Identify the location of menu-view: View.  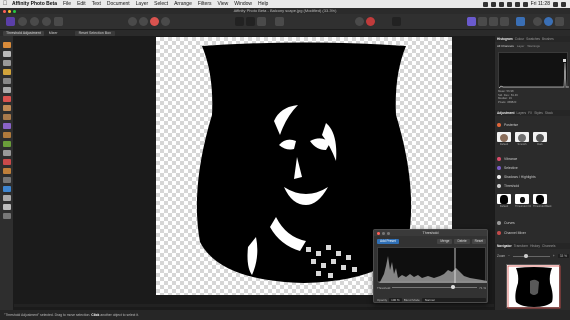
(223, 4).